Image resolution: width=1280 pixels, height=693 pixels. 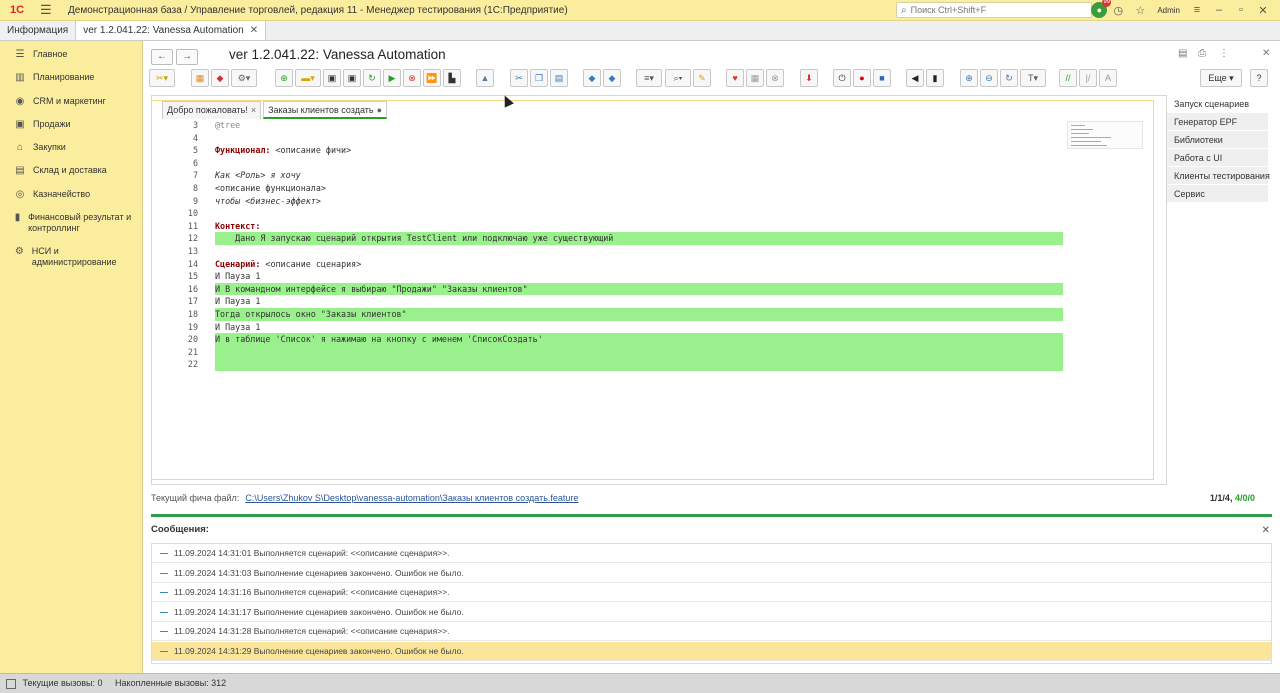 What do you see at coordinates (862, 78) in the screenshot?
I see `record-icon: ●` at bounding box center [862, 78].